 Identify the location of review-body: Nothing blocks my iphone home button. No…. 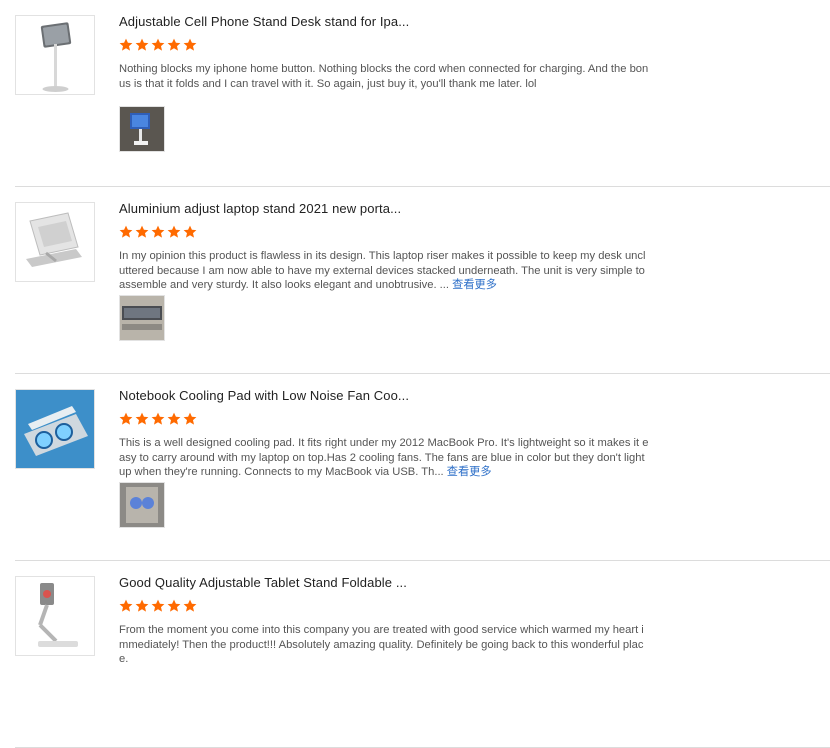
(384, 76).